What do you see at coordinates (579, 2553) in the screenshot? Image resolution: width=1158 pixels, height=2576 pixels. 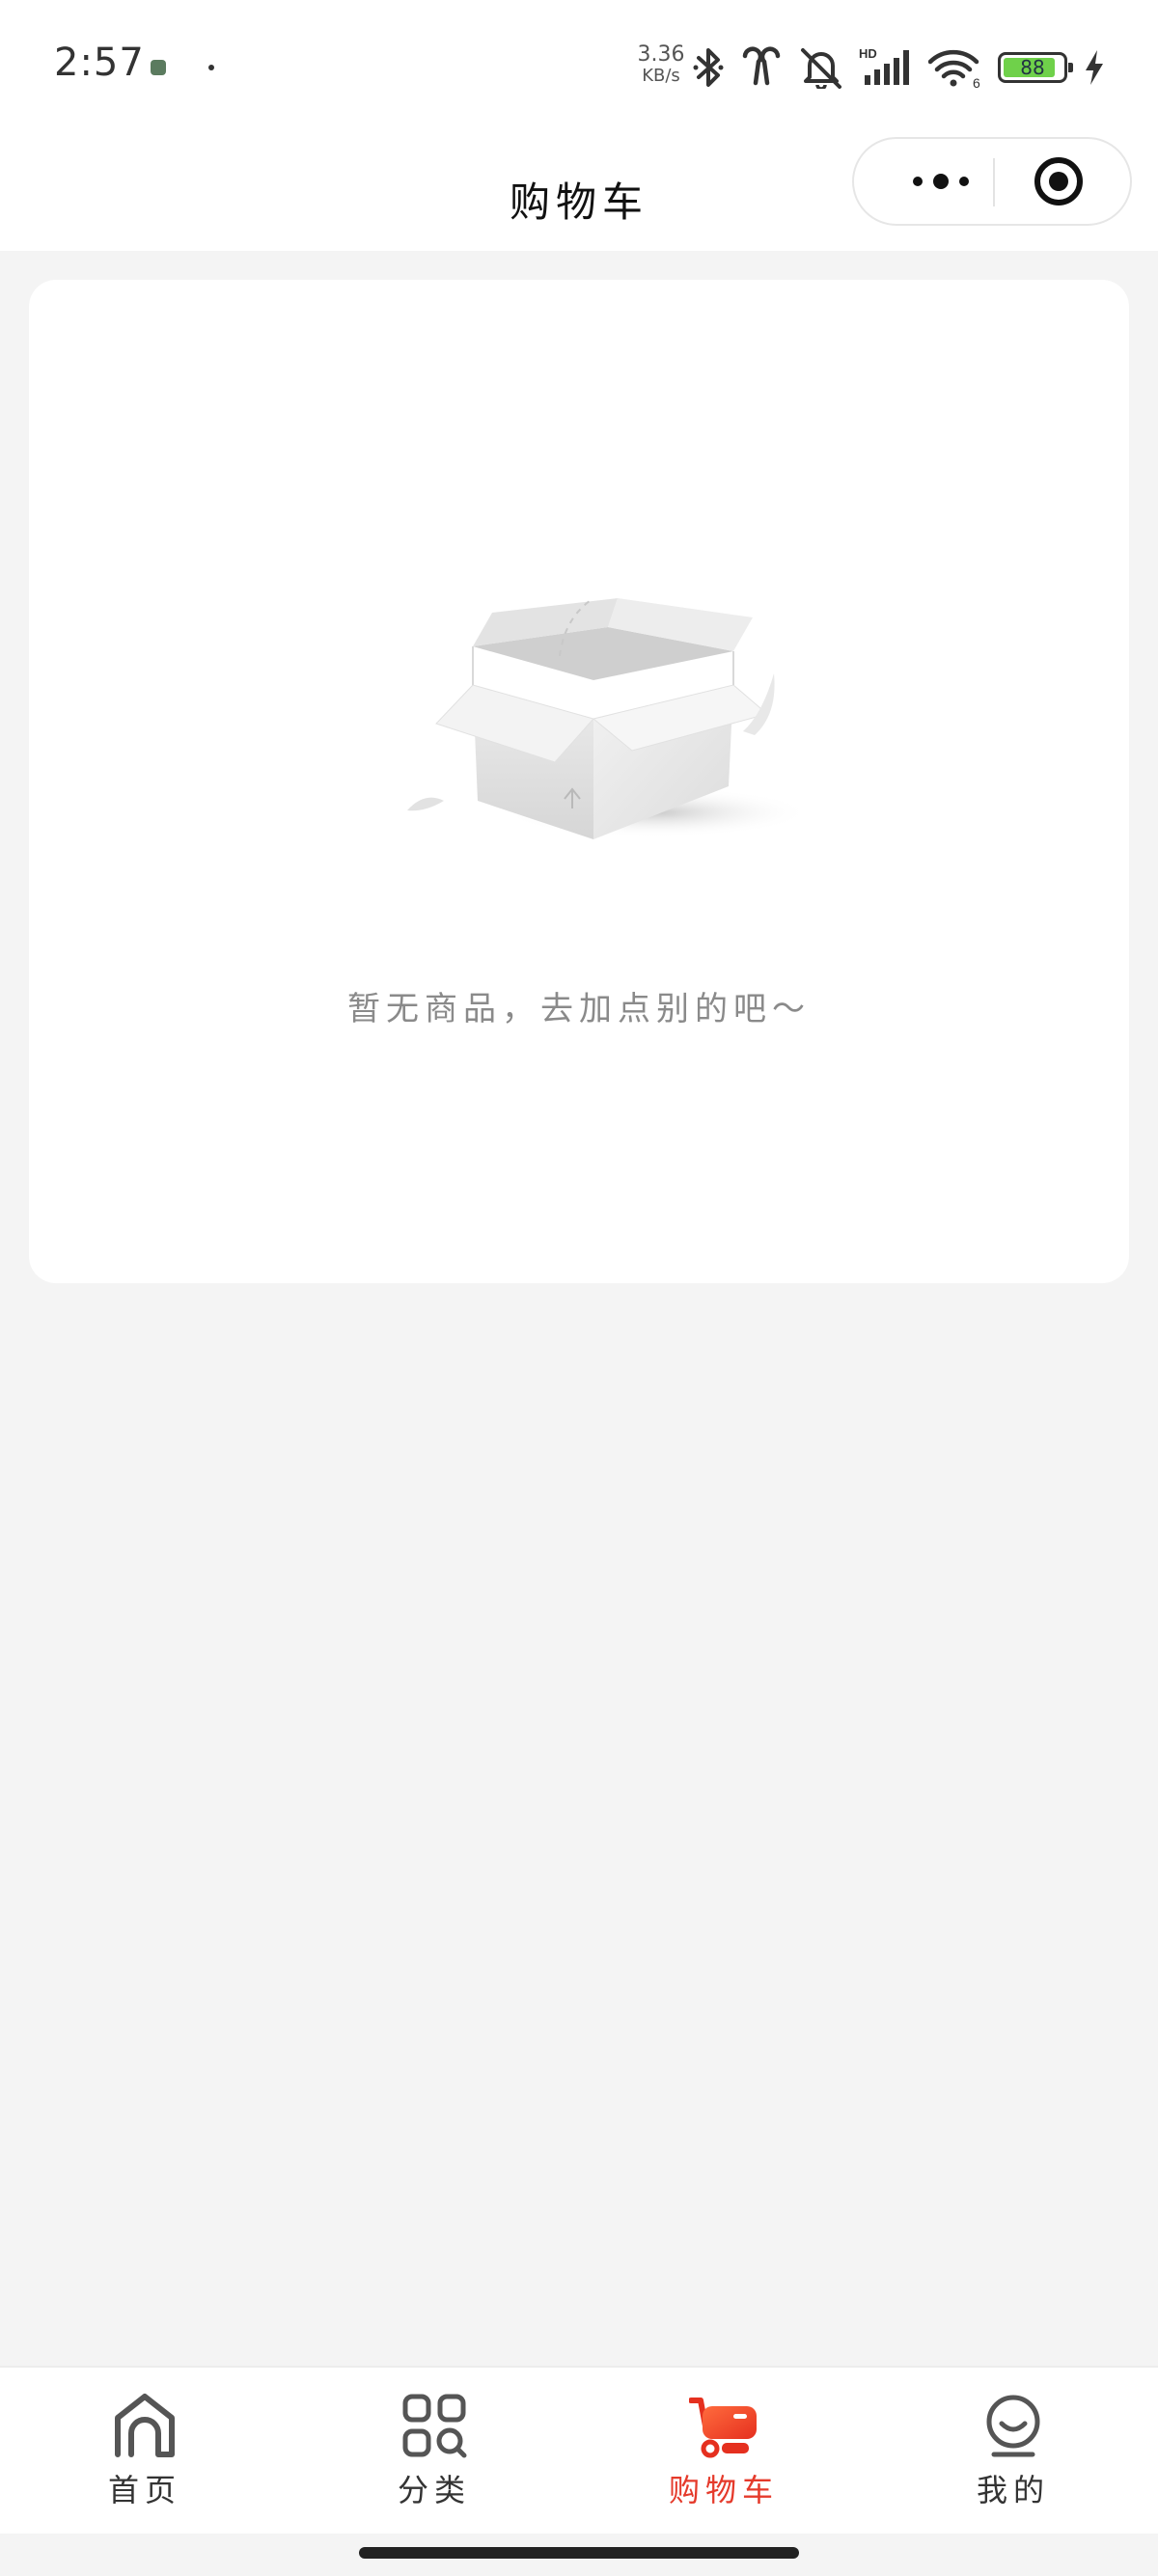 I see `home-indicator` at bounding box center [579, 2553].